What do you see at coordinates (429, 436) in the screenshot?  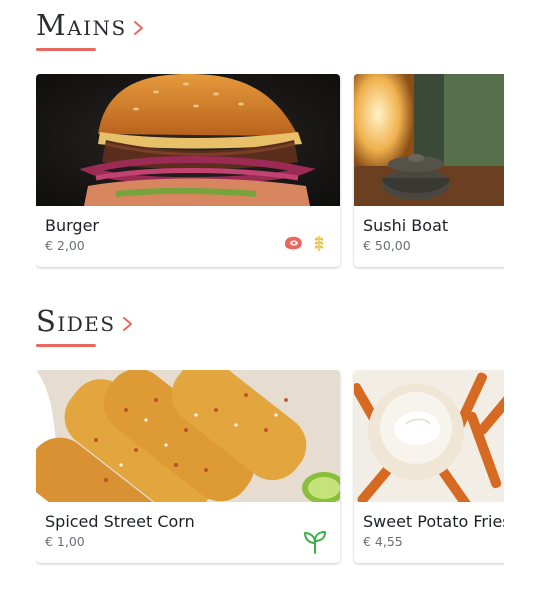 I see `sweet-potato-fries-photo` at bounding box center [429, 436].